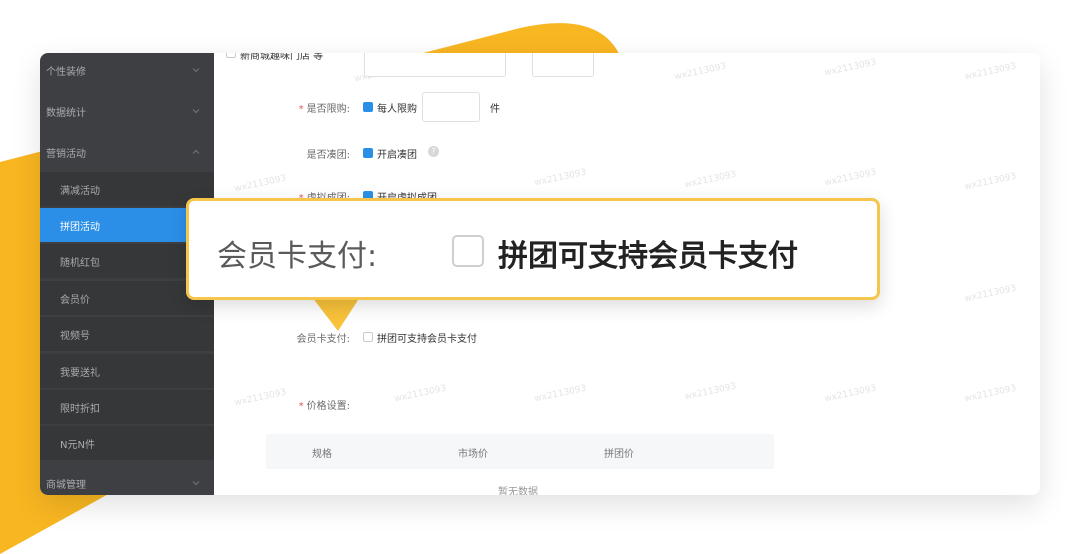 The width and height of the screenshot is (1080, 554). What do you see at coordinates (397, 109) in the screenshot?
I see `purchase-limit-checkbox-label: 每人限购` at bounding box center [397, 109].